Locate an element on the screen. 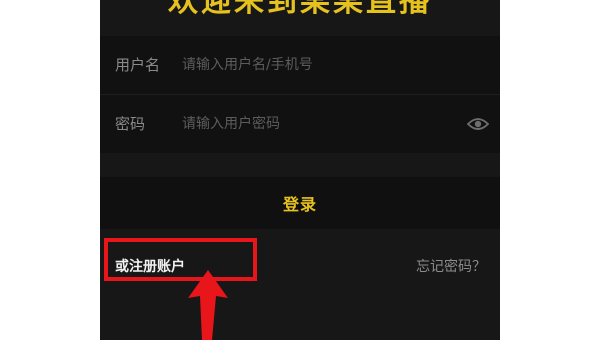 The height and width of the screenshot is (340, 600). eye-icon is located at coordinates (478, 124).